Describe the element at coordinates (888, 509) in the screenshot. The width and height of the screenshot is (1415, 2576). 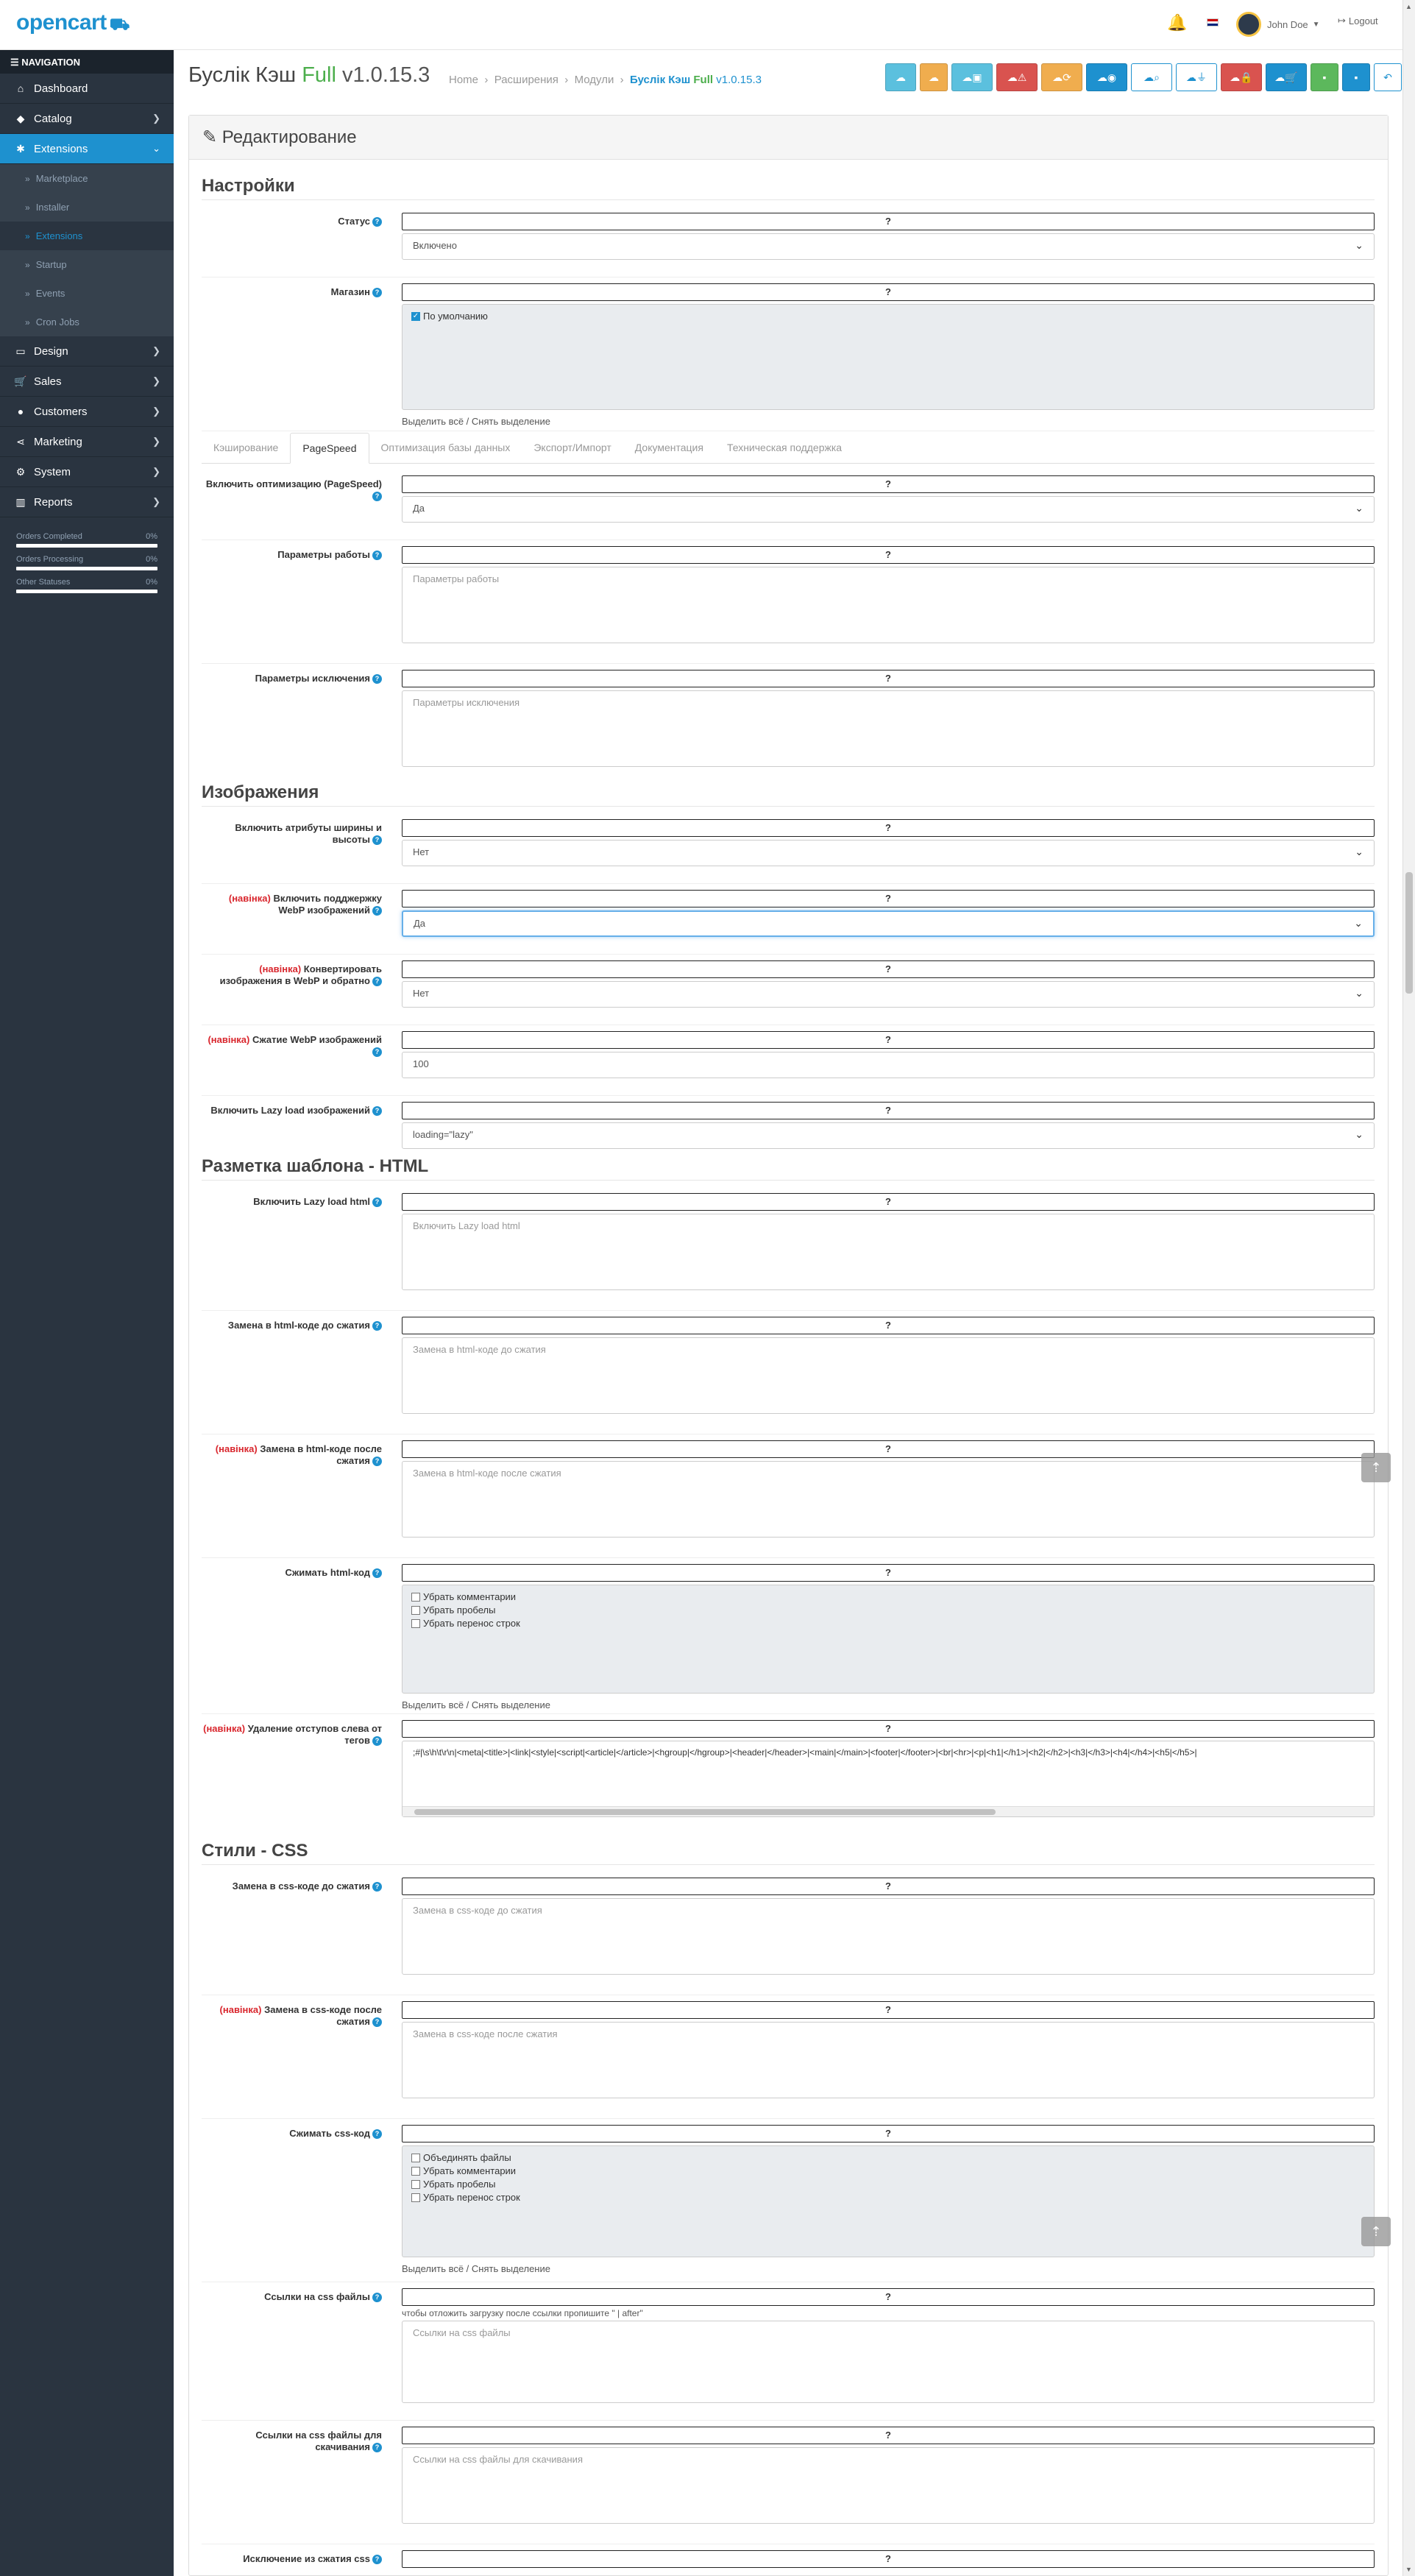
I see `pagespeed-select: Да ⌄` at that location.